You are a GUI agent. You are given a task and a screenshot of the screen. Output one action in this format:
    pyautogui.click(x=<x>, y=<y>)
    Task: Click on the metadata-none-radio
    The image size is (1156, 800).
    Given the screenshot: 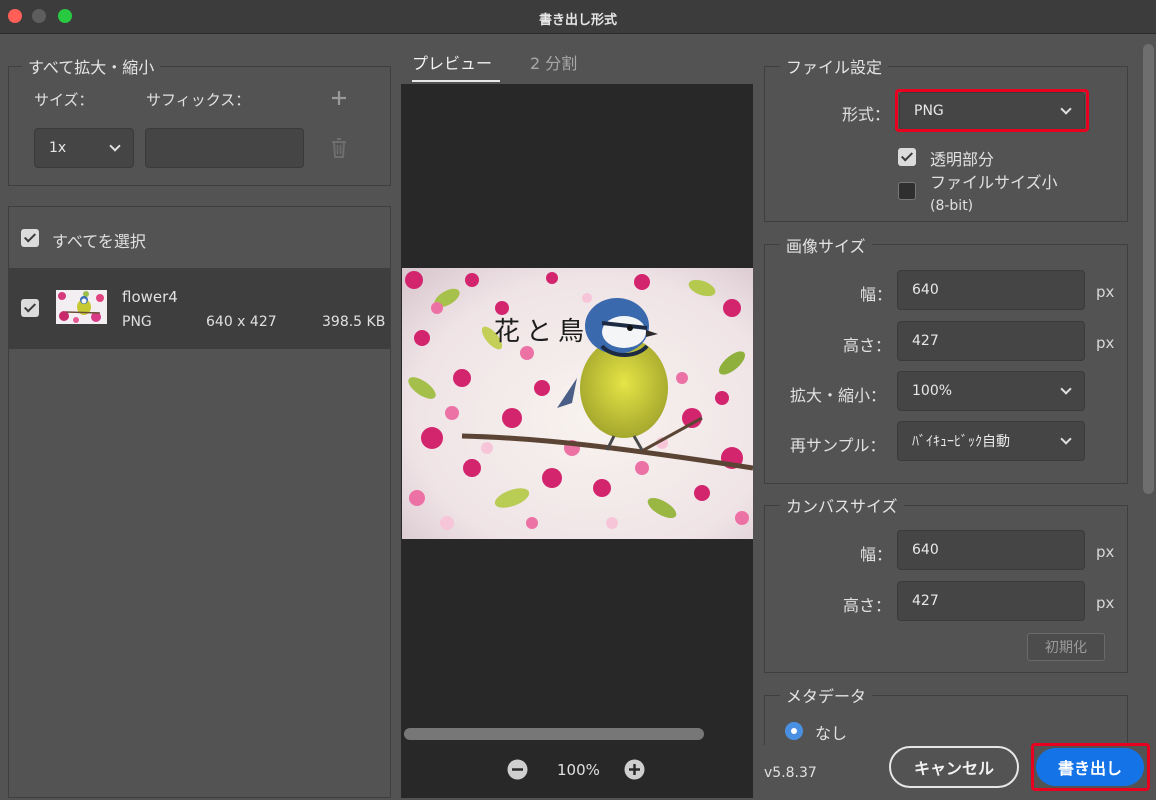 What is the action you would take?
    pyautogui.click(x=794, y=731)
    